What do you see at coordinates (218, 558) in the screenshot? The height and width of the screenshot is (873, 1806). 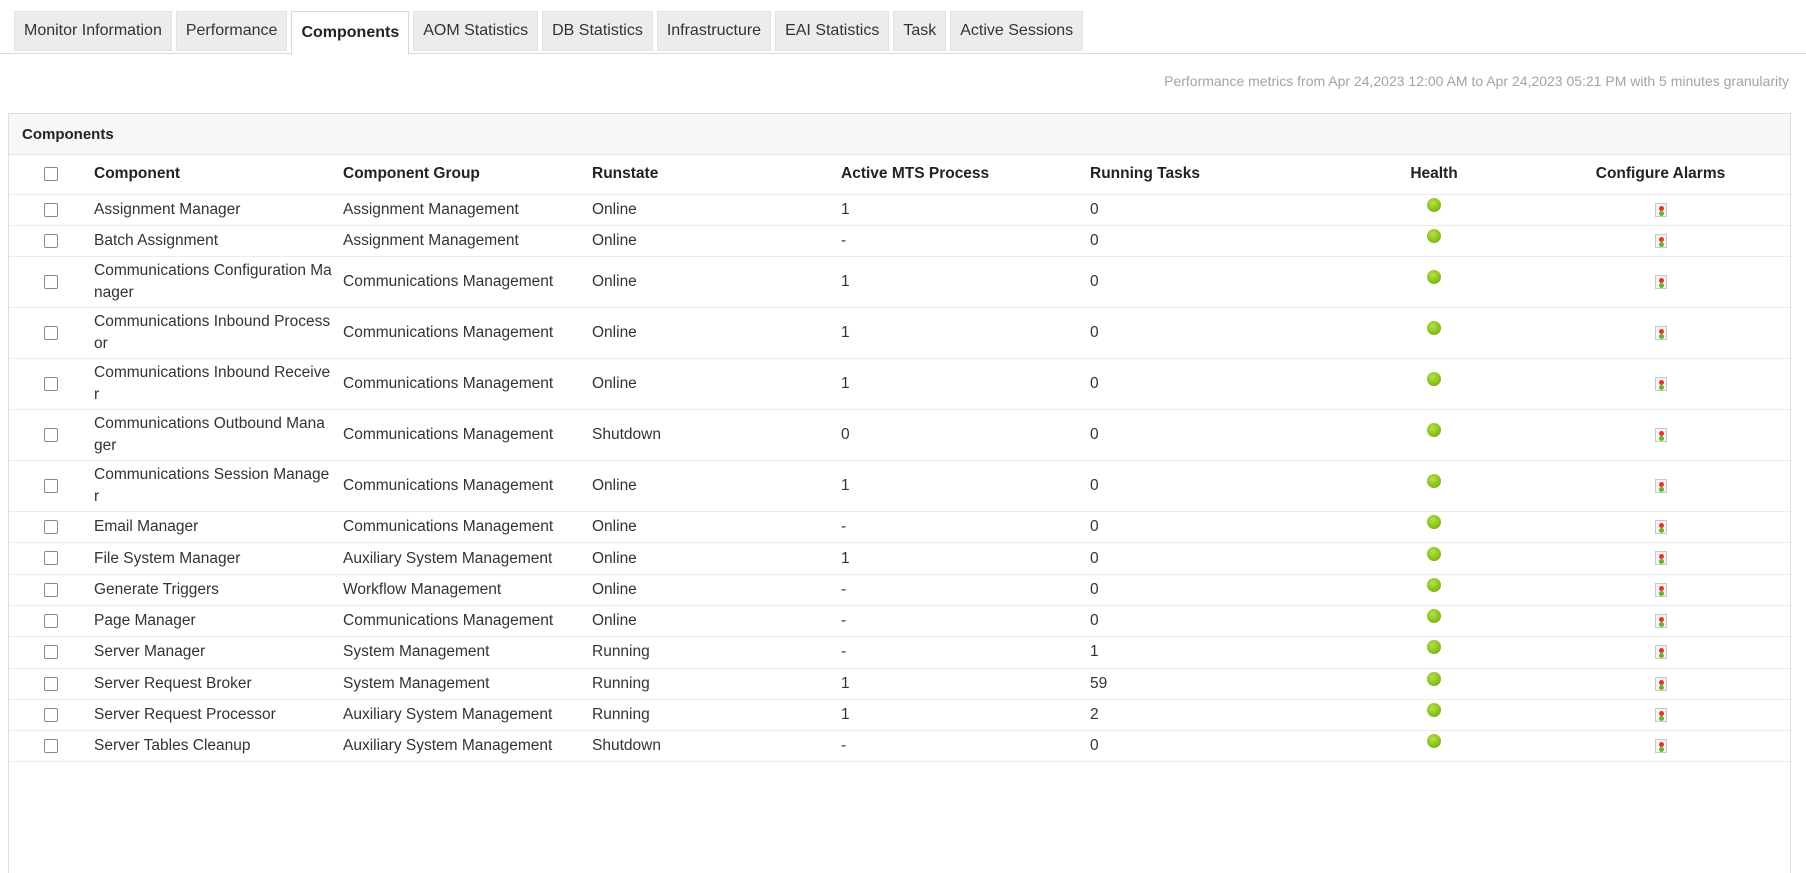 I see `cell-component: File System Manager` at bounding box center [218, 558].